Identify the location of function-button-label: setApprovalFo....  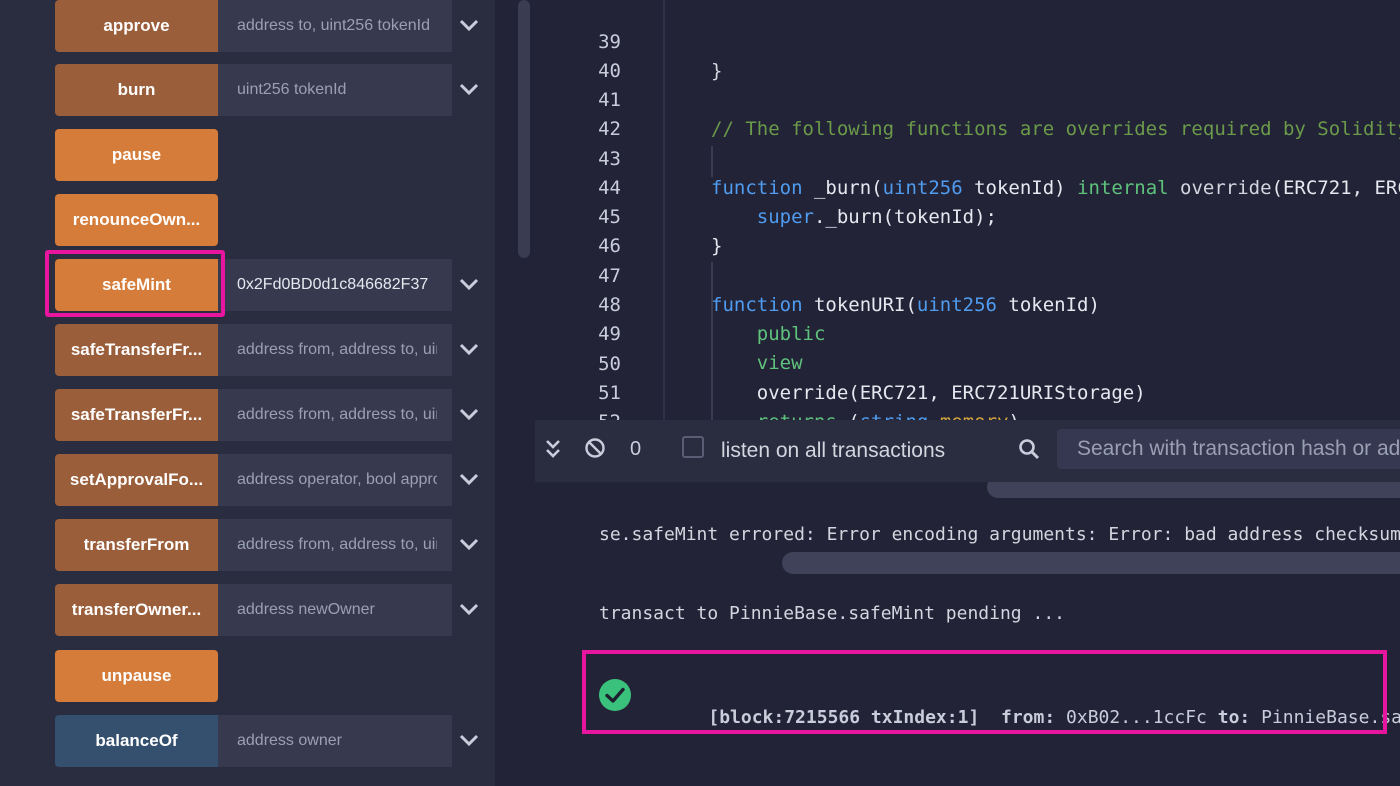
(136, 479).